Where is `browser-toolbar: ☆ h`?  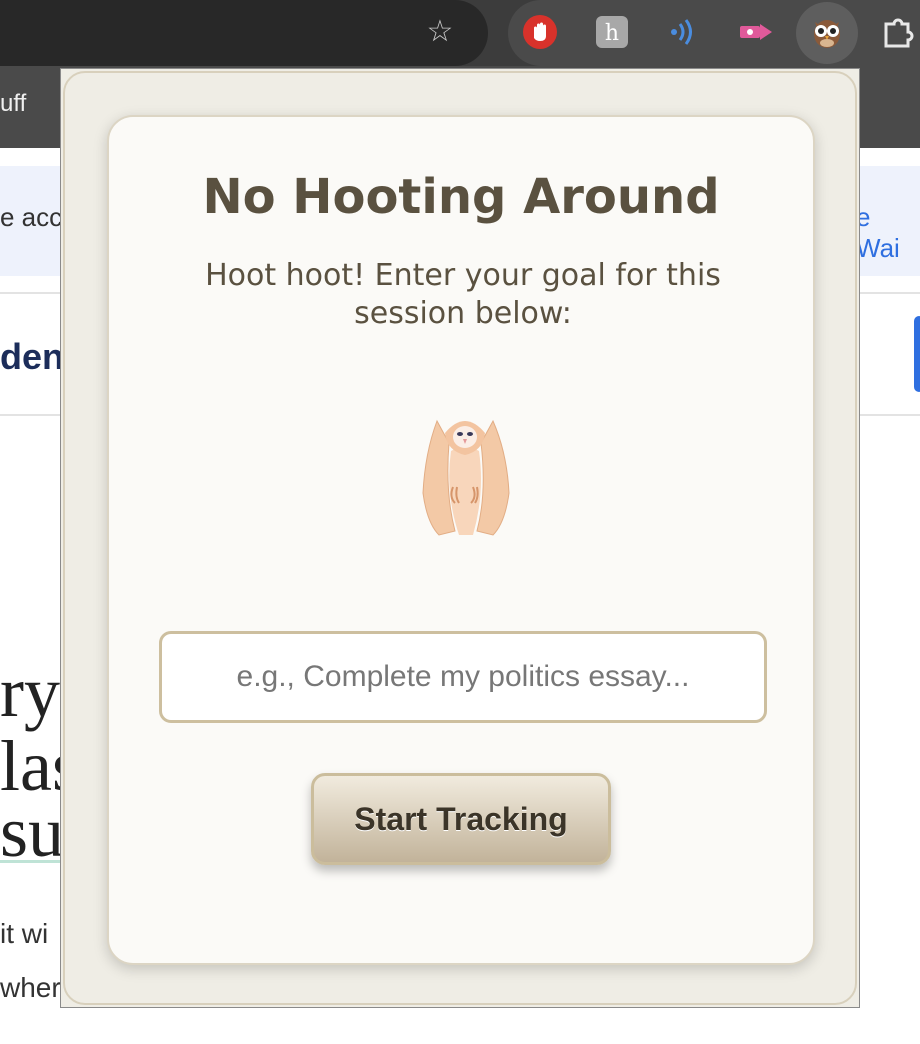 browser-toolbar: ☆ h is located at coordinates (460, 33).